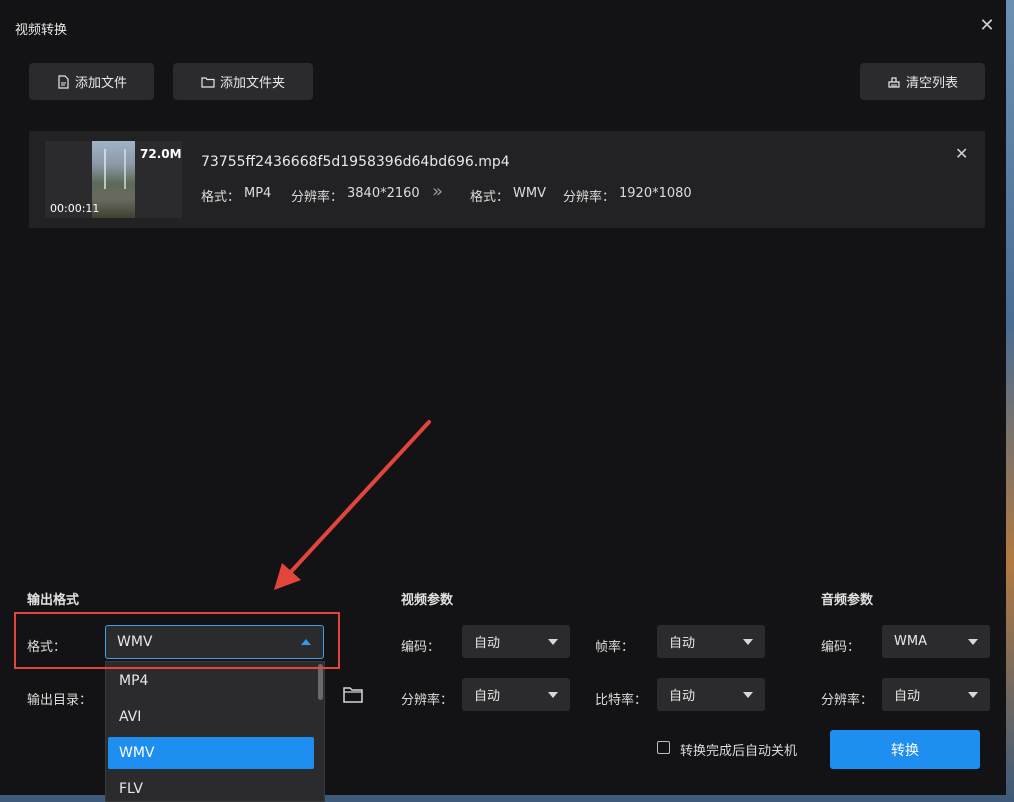 Image resolution: width=1014 pixels, height=802 pixels. Describe the element at coordinates (421, 647) in the screenshot. I see `video-codec-label: 编码：` at that location.